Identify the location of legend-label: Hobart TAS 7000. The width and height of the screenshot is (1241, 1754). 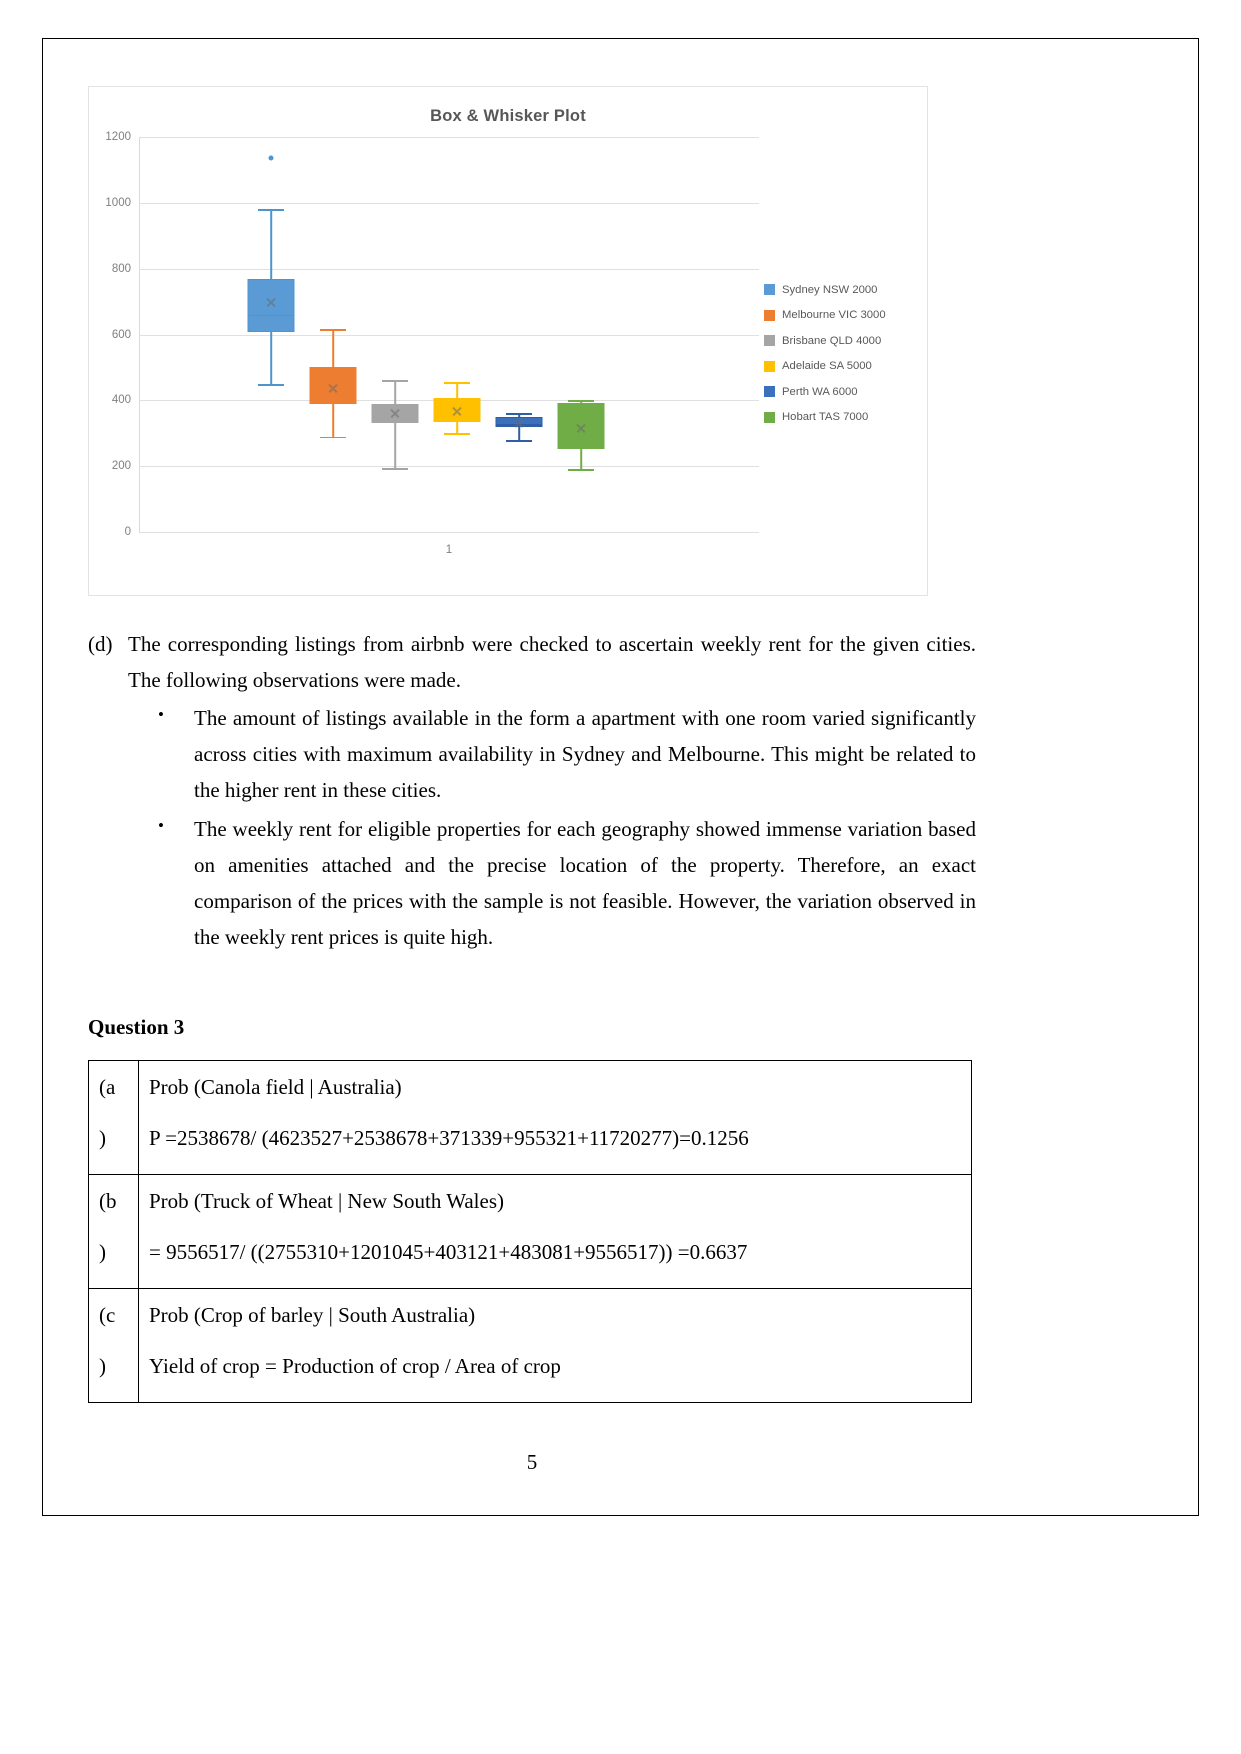
(825, 417).